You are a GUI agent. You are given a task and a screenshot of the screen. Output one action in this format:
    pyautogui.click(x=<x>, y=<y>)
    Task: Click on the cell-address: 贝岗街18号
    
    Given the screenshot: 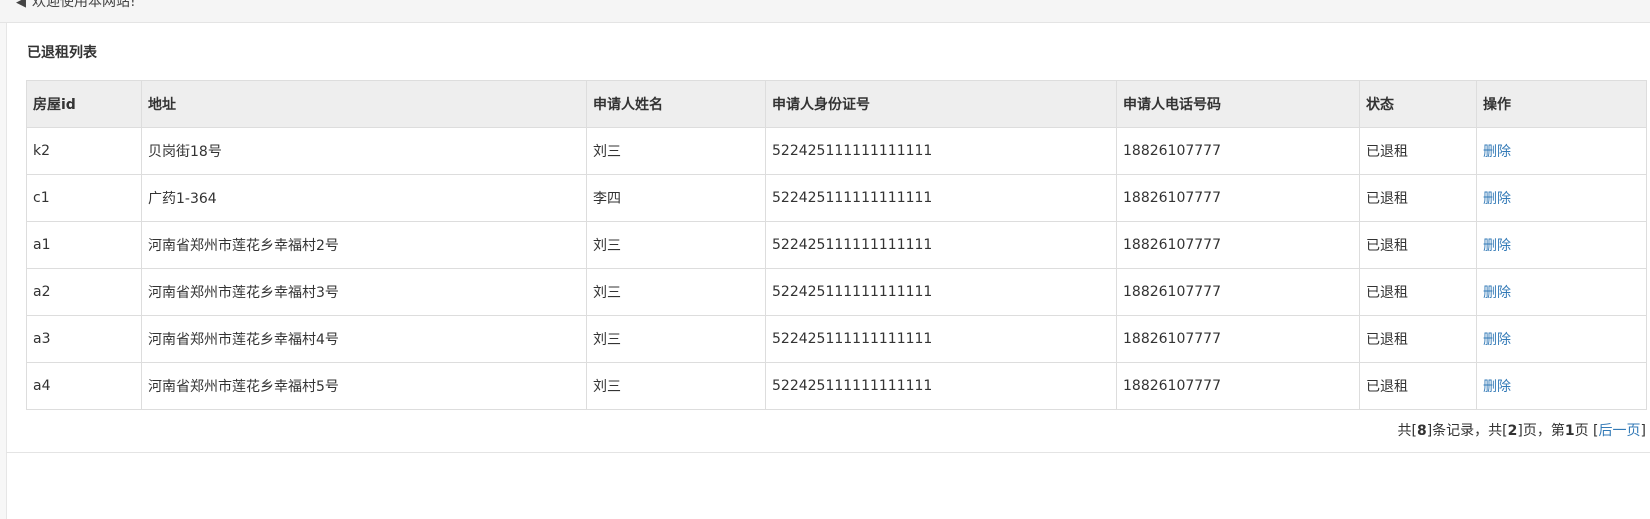 What is the action you would take?
    pyautogui.click(x=364, y=151)
    